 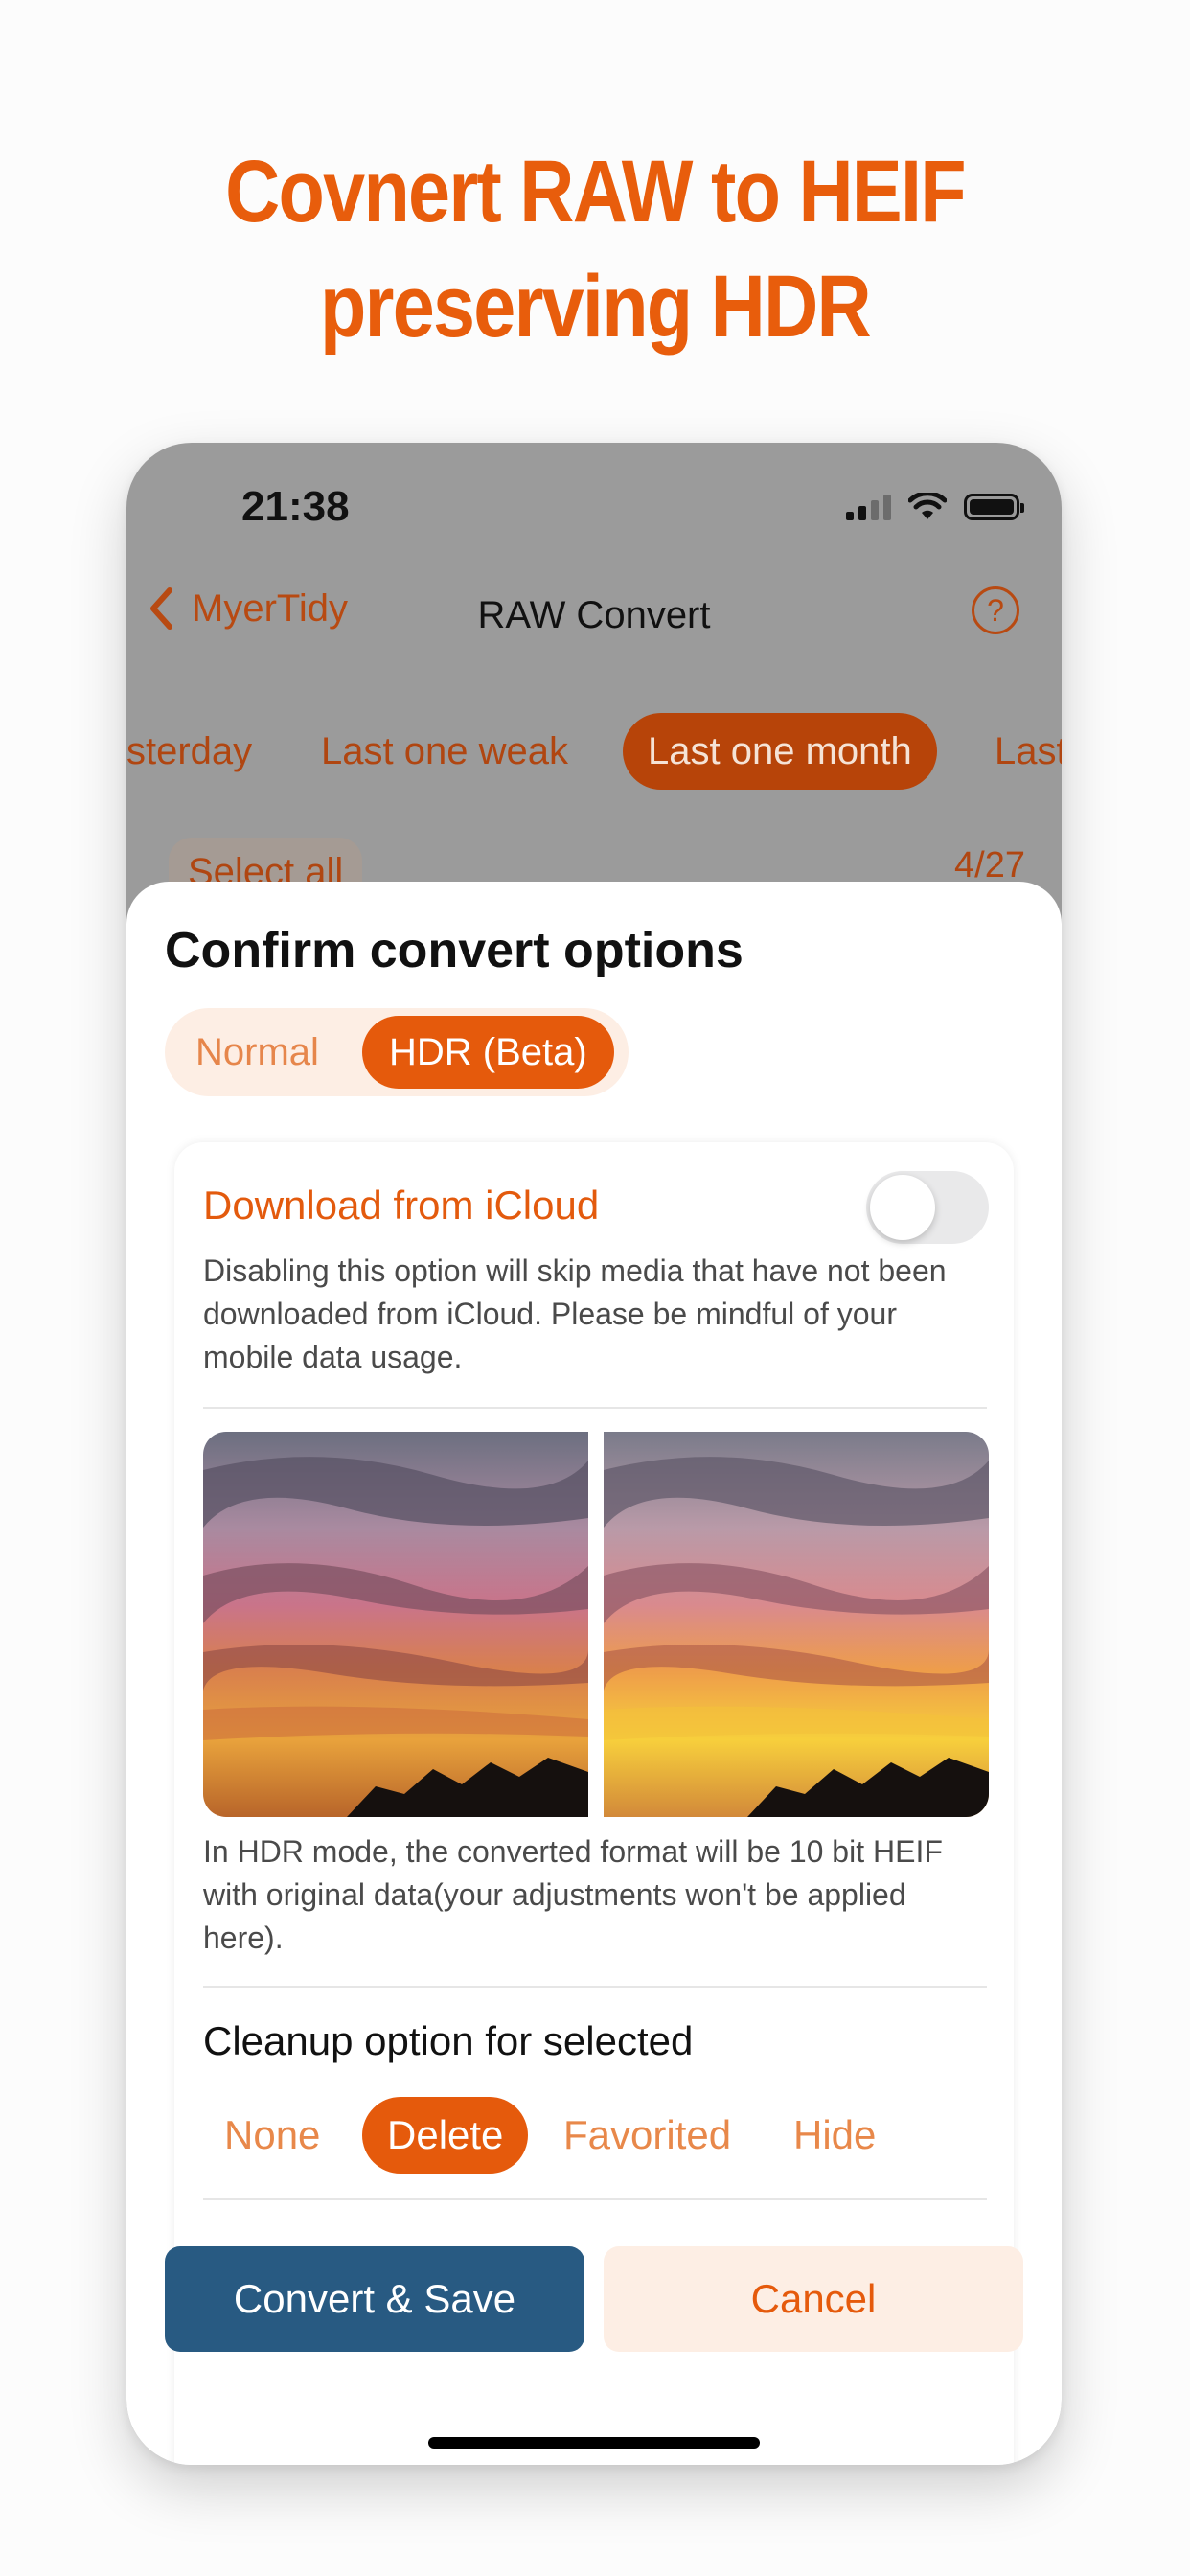 I want to click on filter-yesterday: sterday, so click(x=189, y=751).